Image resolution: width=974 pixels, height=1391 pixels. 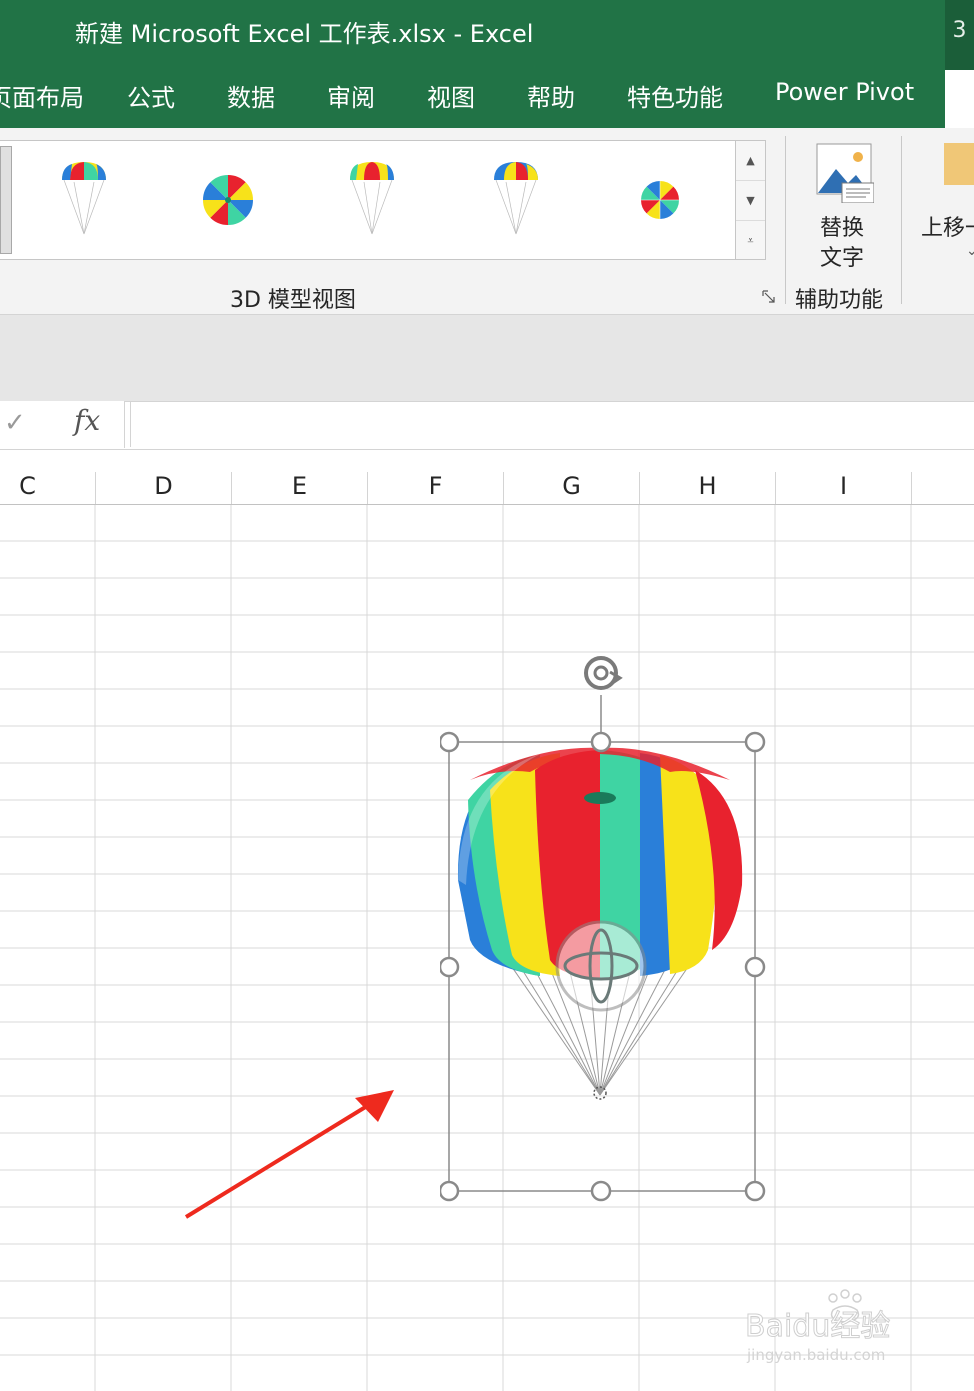 I want to click on baidu-watermark-logo: Baidu经验 jingyan.baidu.com, so click(x=818, y=1326).